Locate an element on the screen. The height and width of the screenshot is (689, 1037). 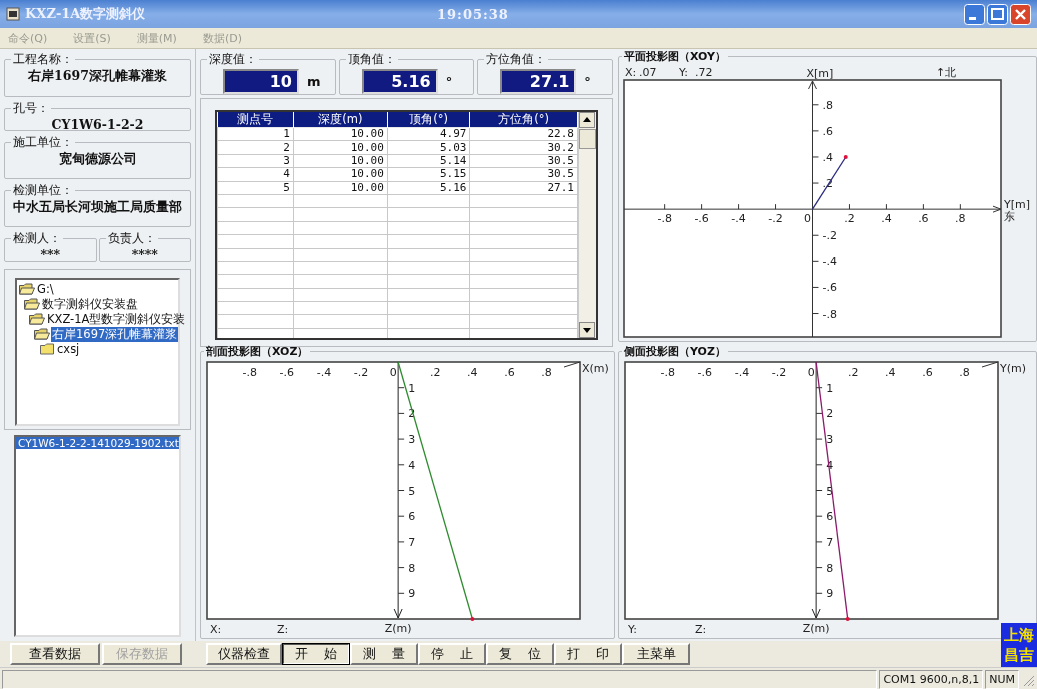
field-value: 右岸1697深孔帷幕灌浆 is located at coordinates (97, 75).